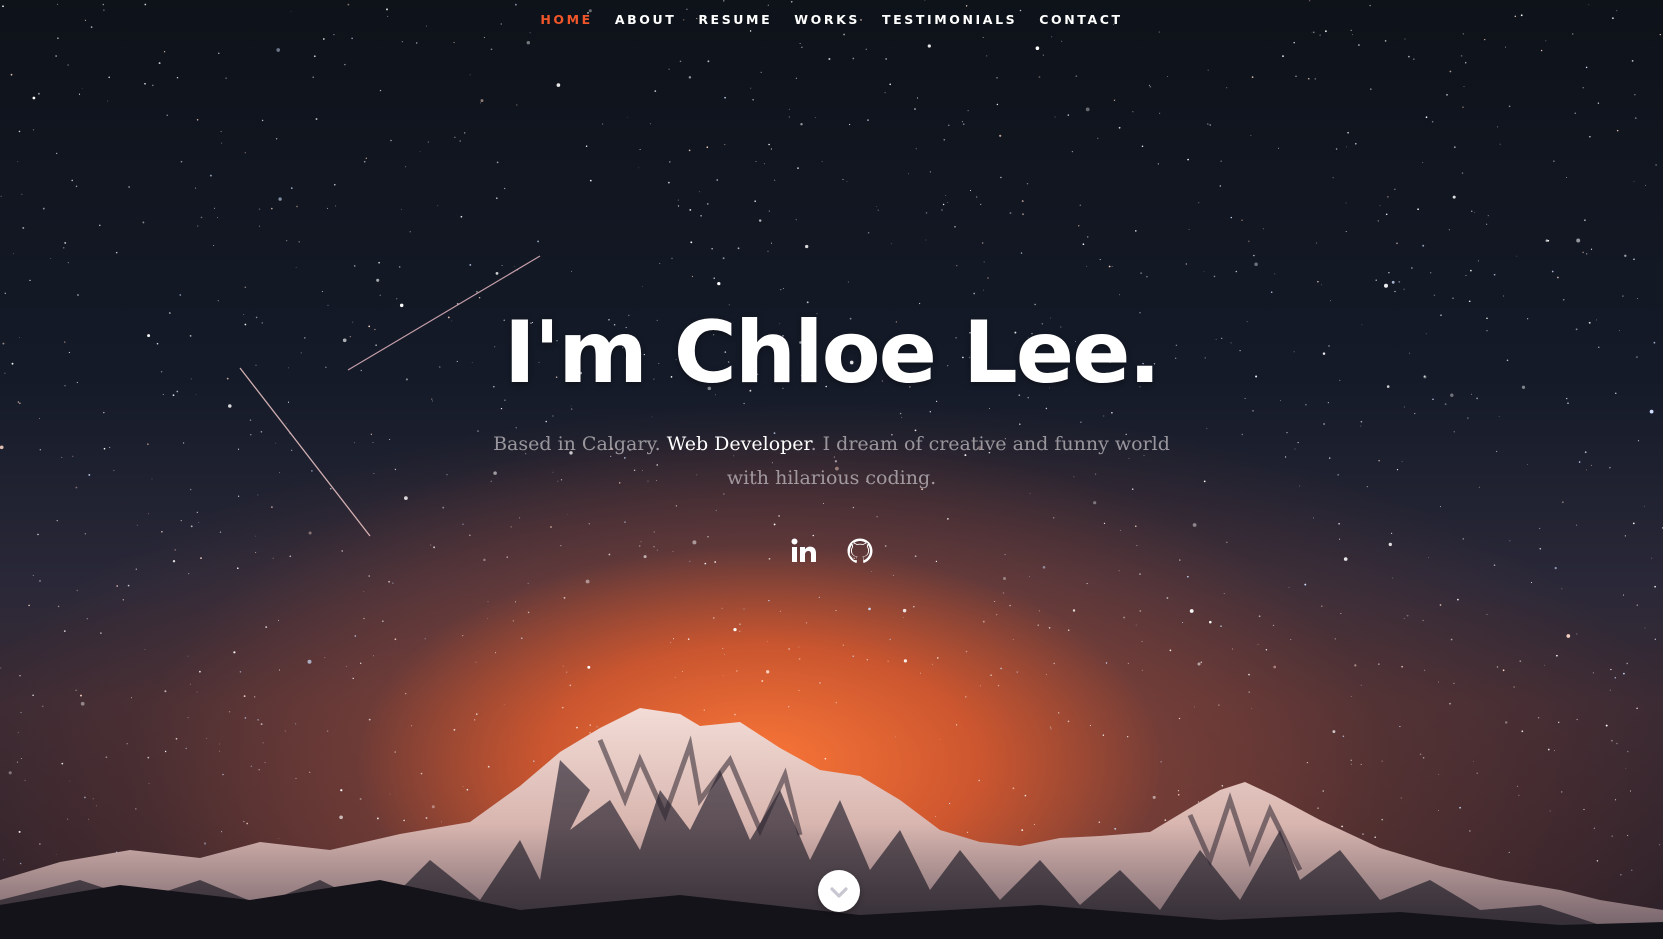 This screenshot has height=939, width=1663. I want to click on social-links, so click(831, 551).